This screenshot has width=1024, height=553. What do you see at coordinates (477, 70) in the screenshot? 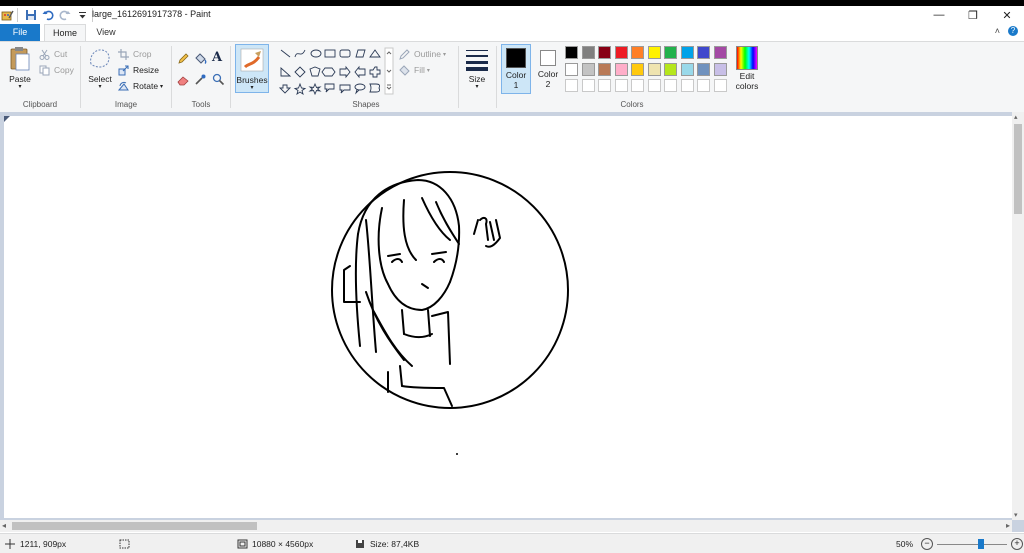
I see `size-button: Size ▾` at bounding box center [477, 70].